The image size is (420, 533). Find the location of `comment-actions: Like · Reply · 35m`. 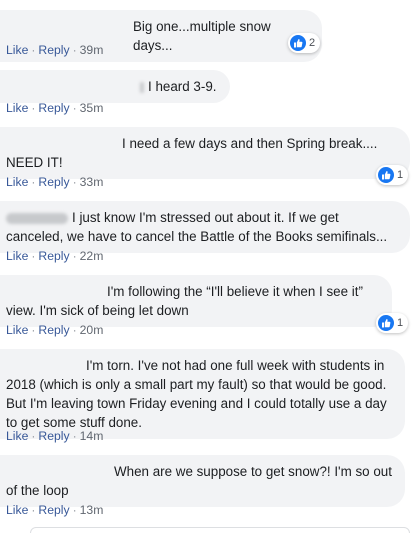

comment-actions: Like · Reply · 35m is located at coordinates (54, 108).